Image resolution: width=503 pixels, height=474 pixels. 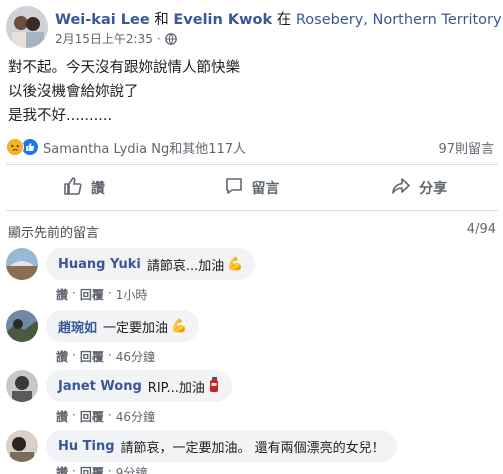 What do you see at coordinates (104, 38) in the screenshot?
I see `post-timestamp: 2月15日上午2:35` at bounding box center [104, 38].